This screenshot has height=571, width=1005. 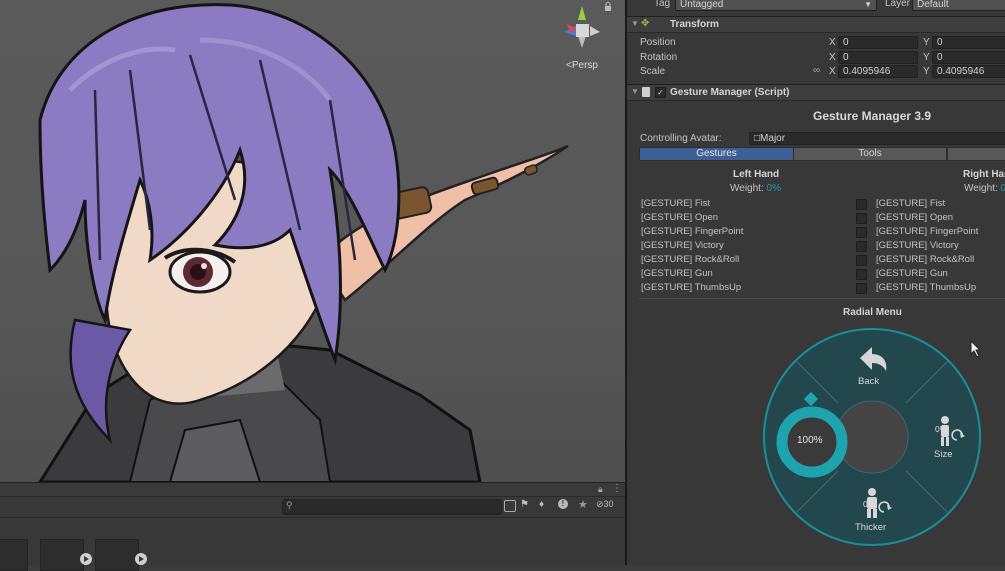 What do you see at coordinates (692, 232) in the screenshot?
I see `left-gesture-item: [GESTURE] FingerPoint` at bounding box center [692, 232].